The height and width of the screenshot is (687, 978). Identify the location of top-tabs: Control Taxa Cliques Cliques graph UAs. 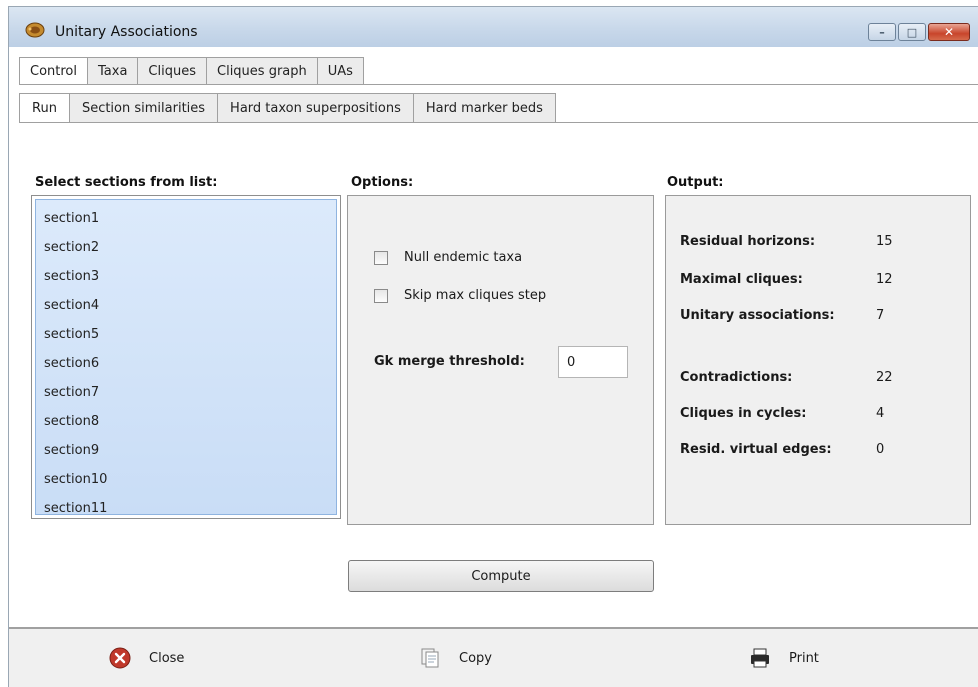
(191, 71).